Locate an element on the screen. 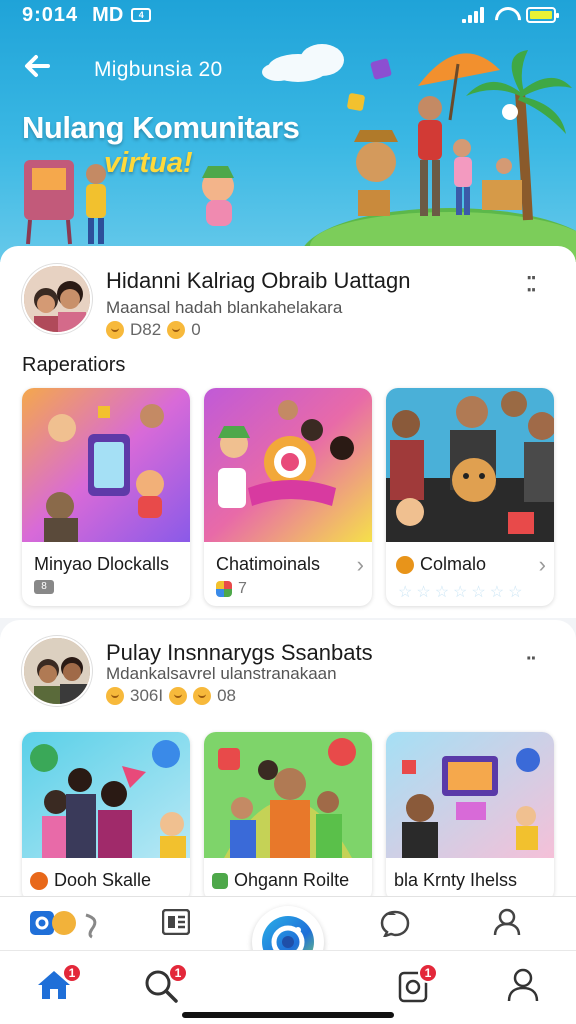  tab-profile is located at coordinates (523, 985).